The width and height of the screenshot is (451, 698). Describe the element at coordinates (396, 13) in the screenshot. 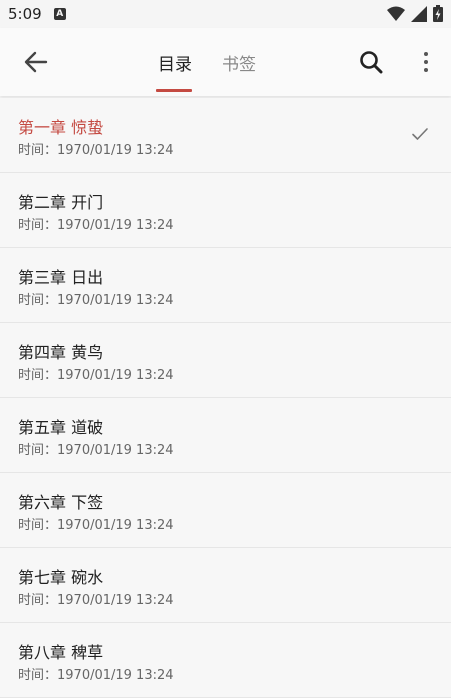

I see `wifi-icon` at that location.